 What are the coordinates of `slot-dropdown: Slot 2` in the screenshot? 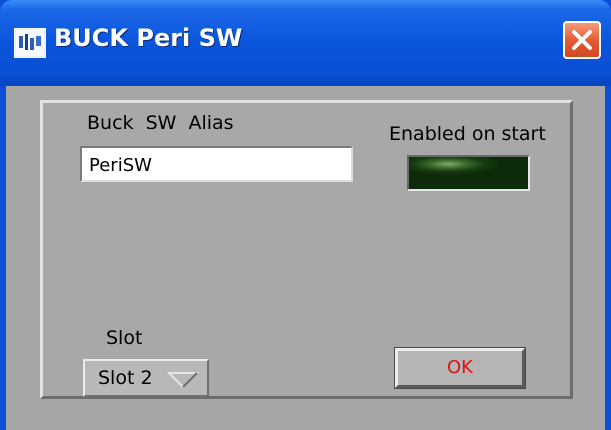 It's located at (146, 378).